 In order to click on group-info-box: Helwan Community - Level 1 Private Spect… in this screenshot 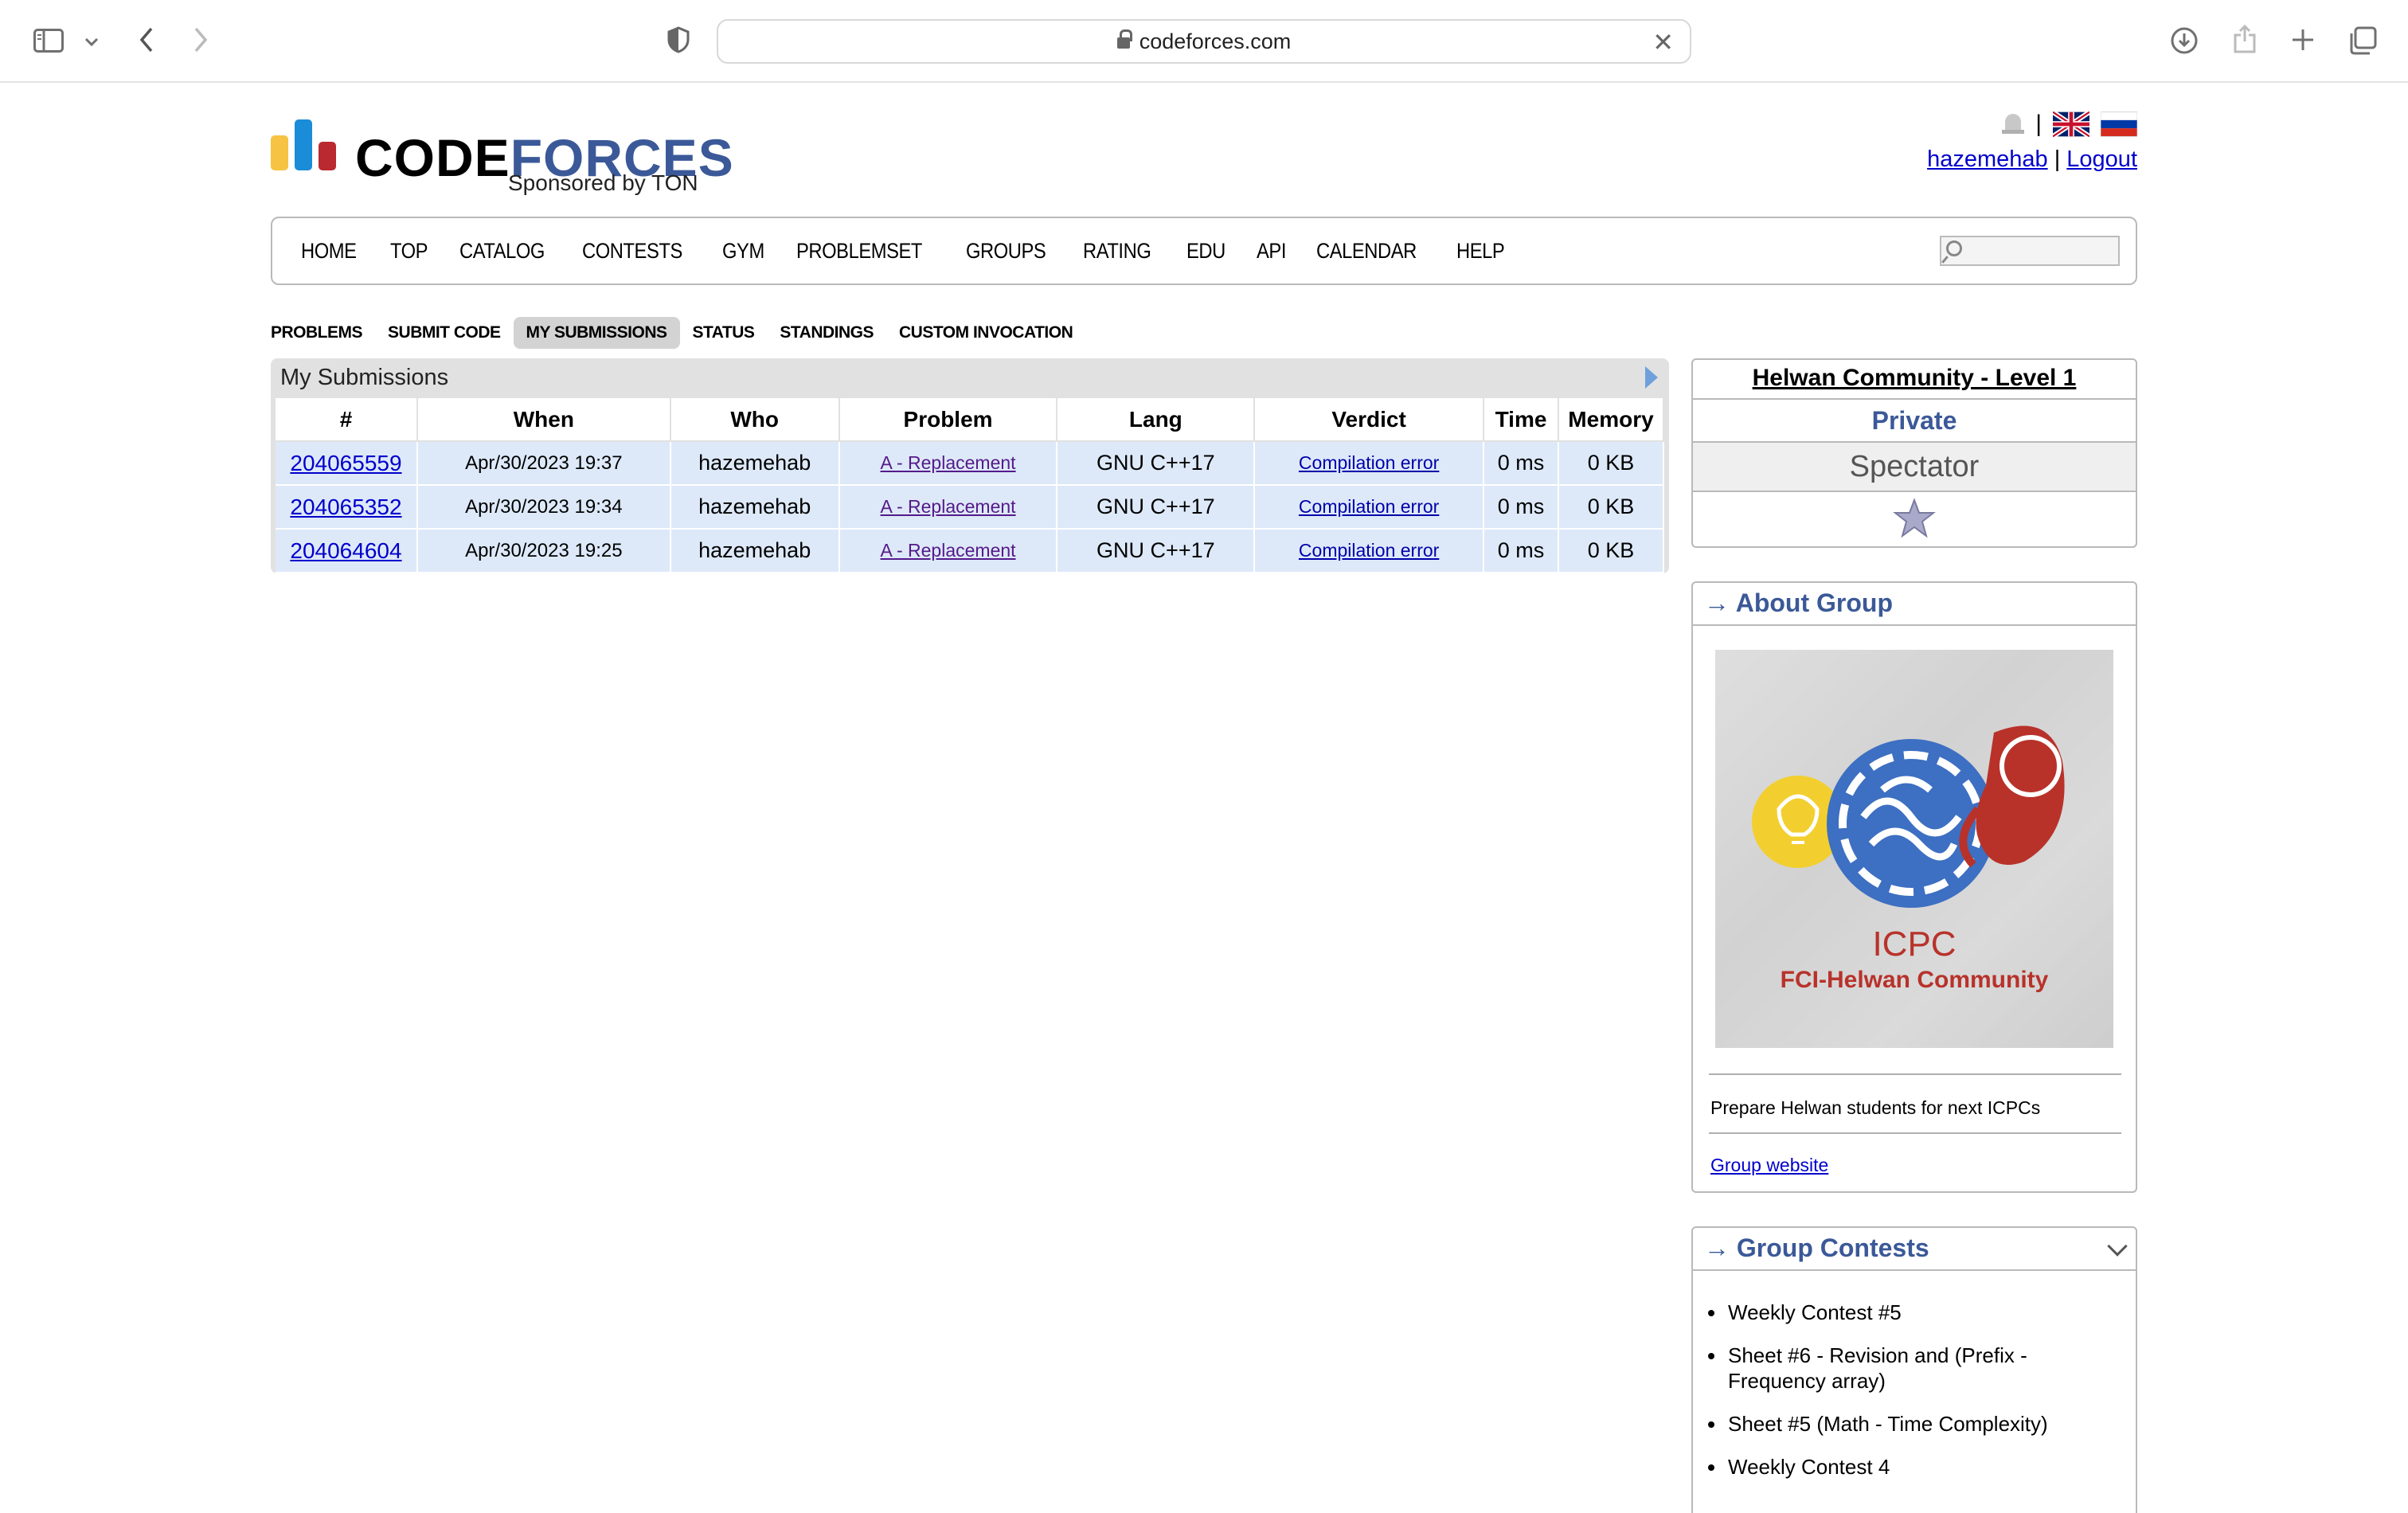, I will do `click(1914, 453)`.